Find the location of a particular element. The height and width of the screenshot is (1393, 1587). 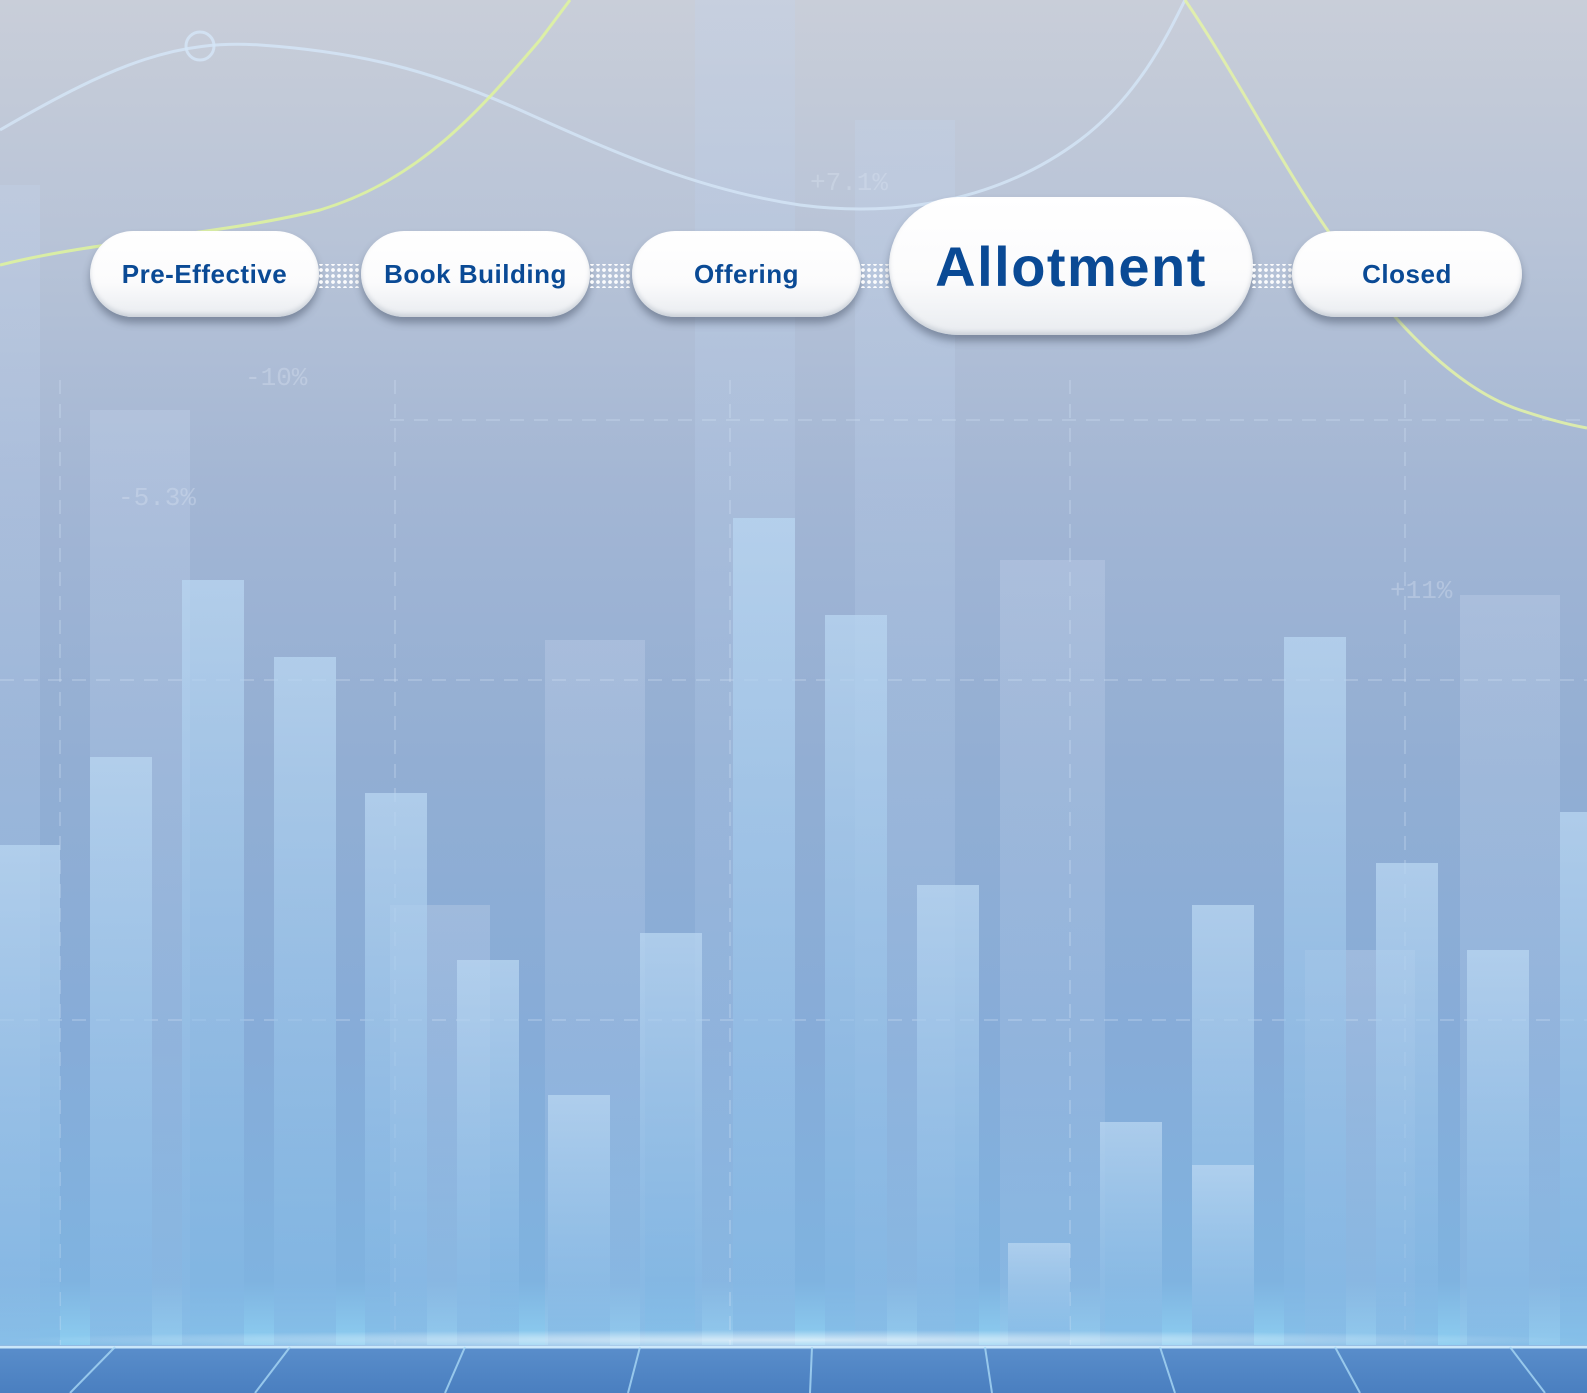

percent-label: -5.3% is located at coordinates (157, 498).